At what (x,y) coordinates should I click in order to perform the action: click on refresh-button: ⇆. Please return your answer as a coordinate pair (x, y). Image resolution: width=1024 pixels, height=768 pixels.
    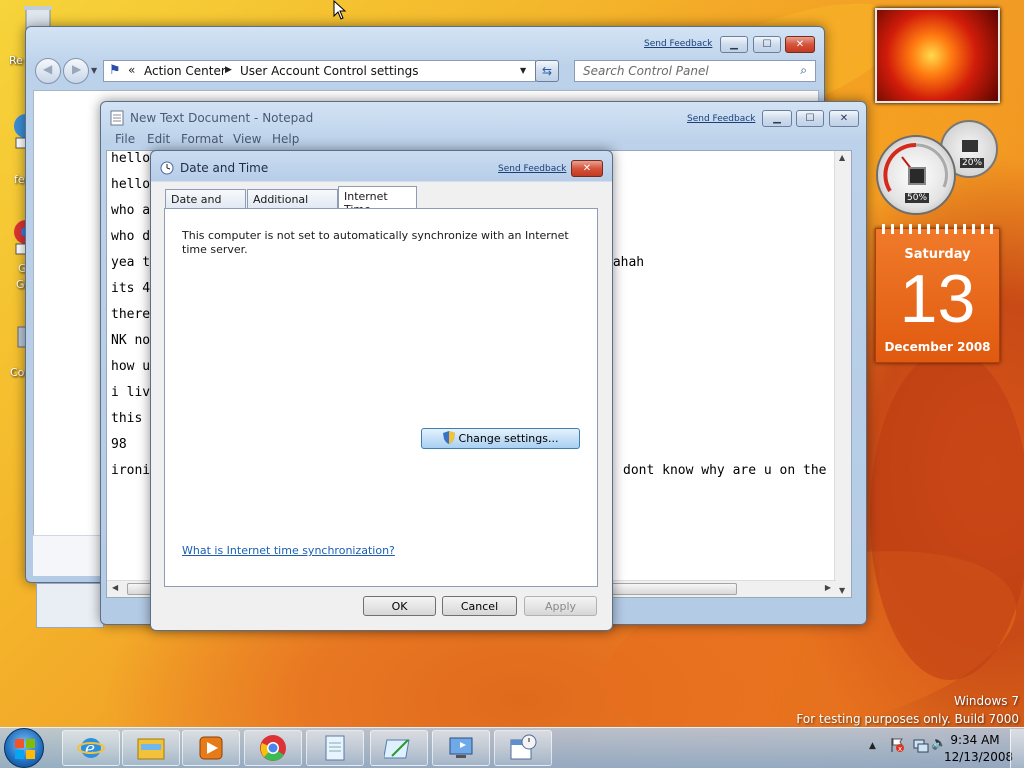
    Looking at the image, I should click on (547, 71).